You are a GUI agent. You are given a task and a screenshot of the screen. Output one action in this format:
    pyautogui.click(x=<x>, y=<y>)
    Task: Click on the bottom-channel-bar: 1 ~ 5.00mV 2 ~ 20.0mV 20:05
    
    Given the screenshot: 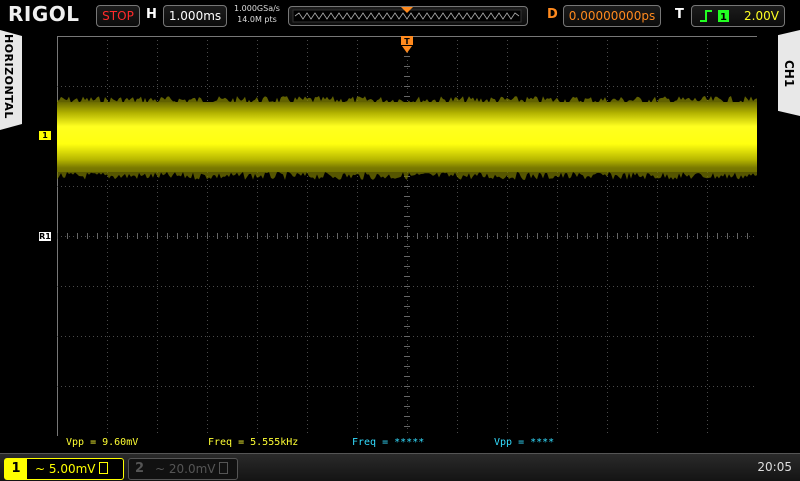 What is the action you would take?
    pyautogui.click(x=400, y=467)
    